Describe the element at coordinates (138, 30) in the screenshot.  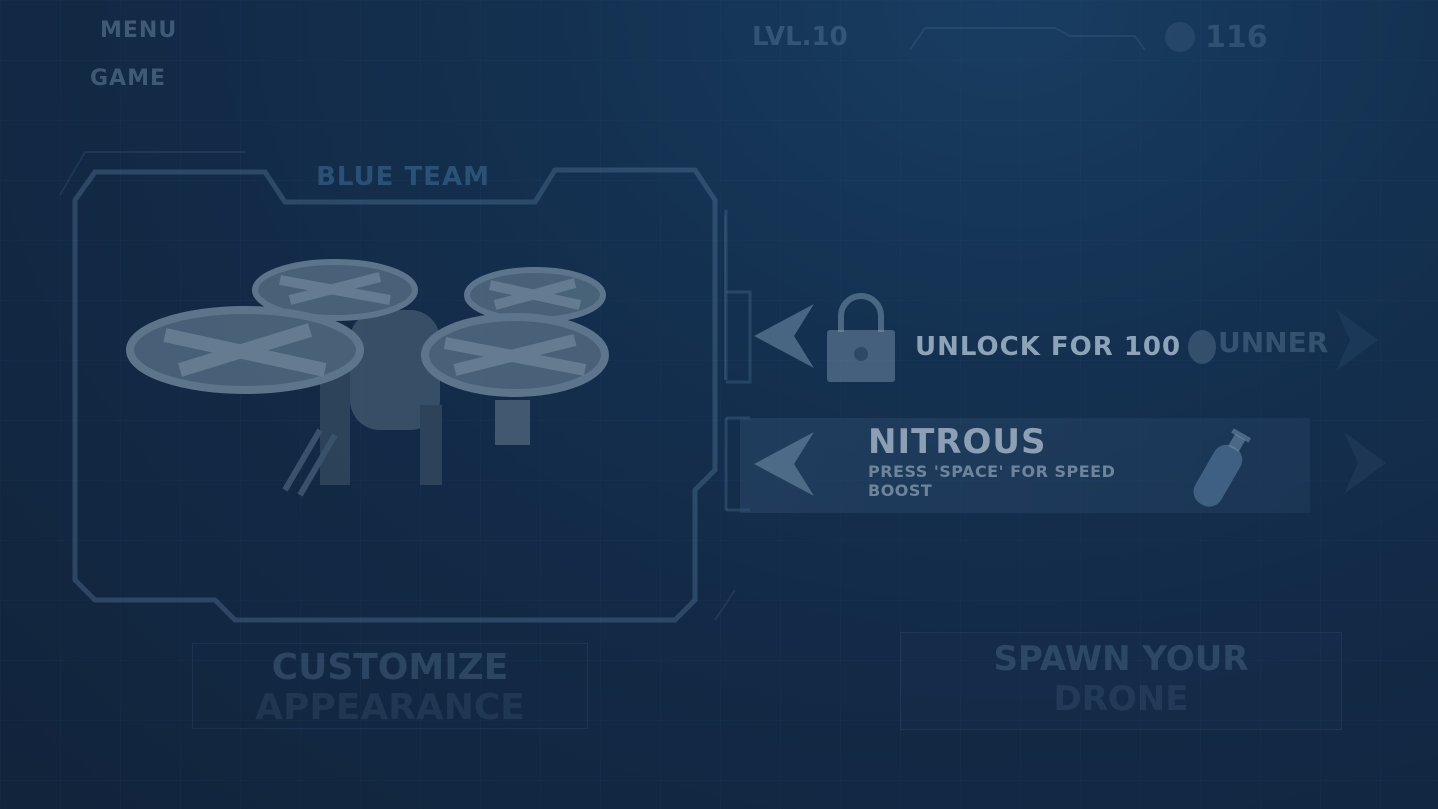
I see `main-menu-link: MENU` at that location.